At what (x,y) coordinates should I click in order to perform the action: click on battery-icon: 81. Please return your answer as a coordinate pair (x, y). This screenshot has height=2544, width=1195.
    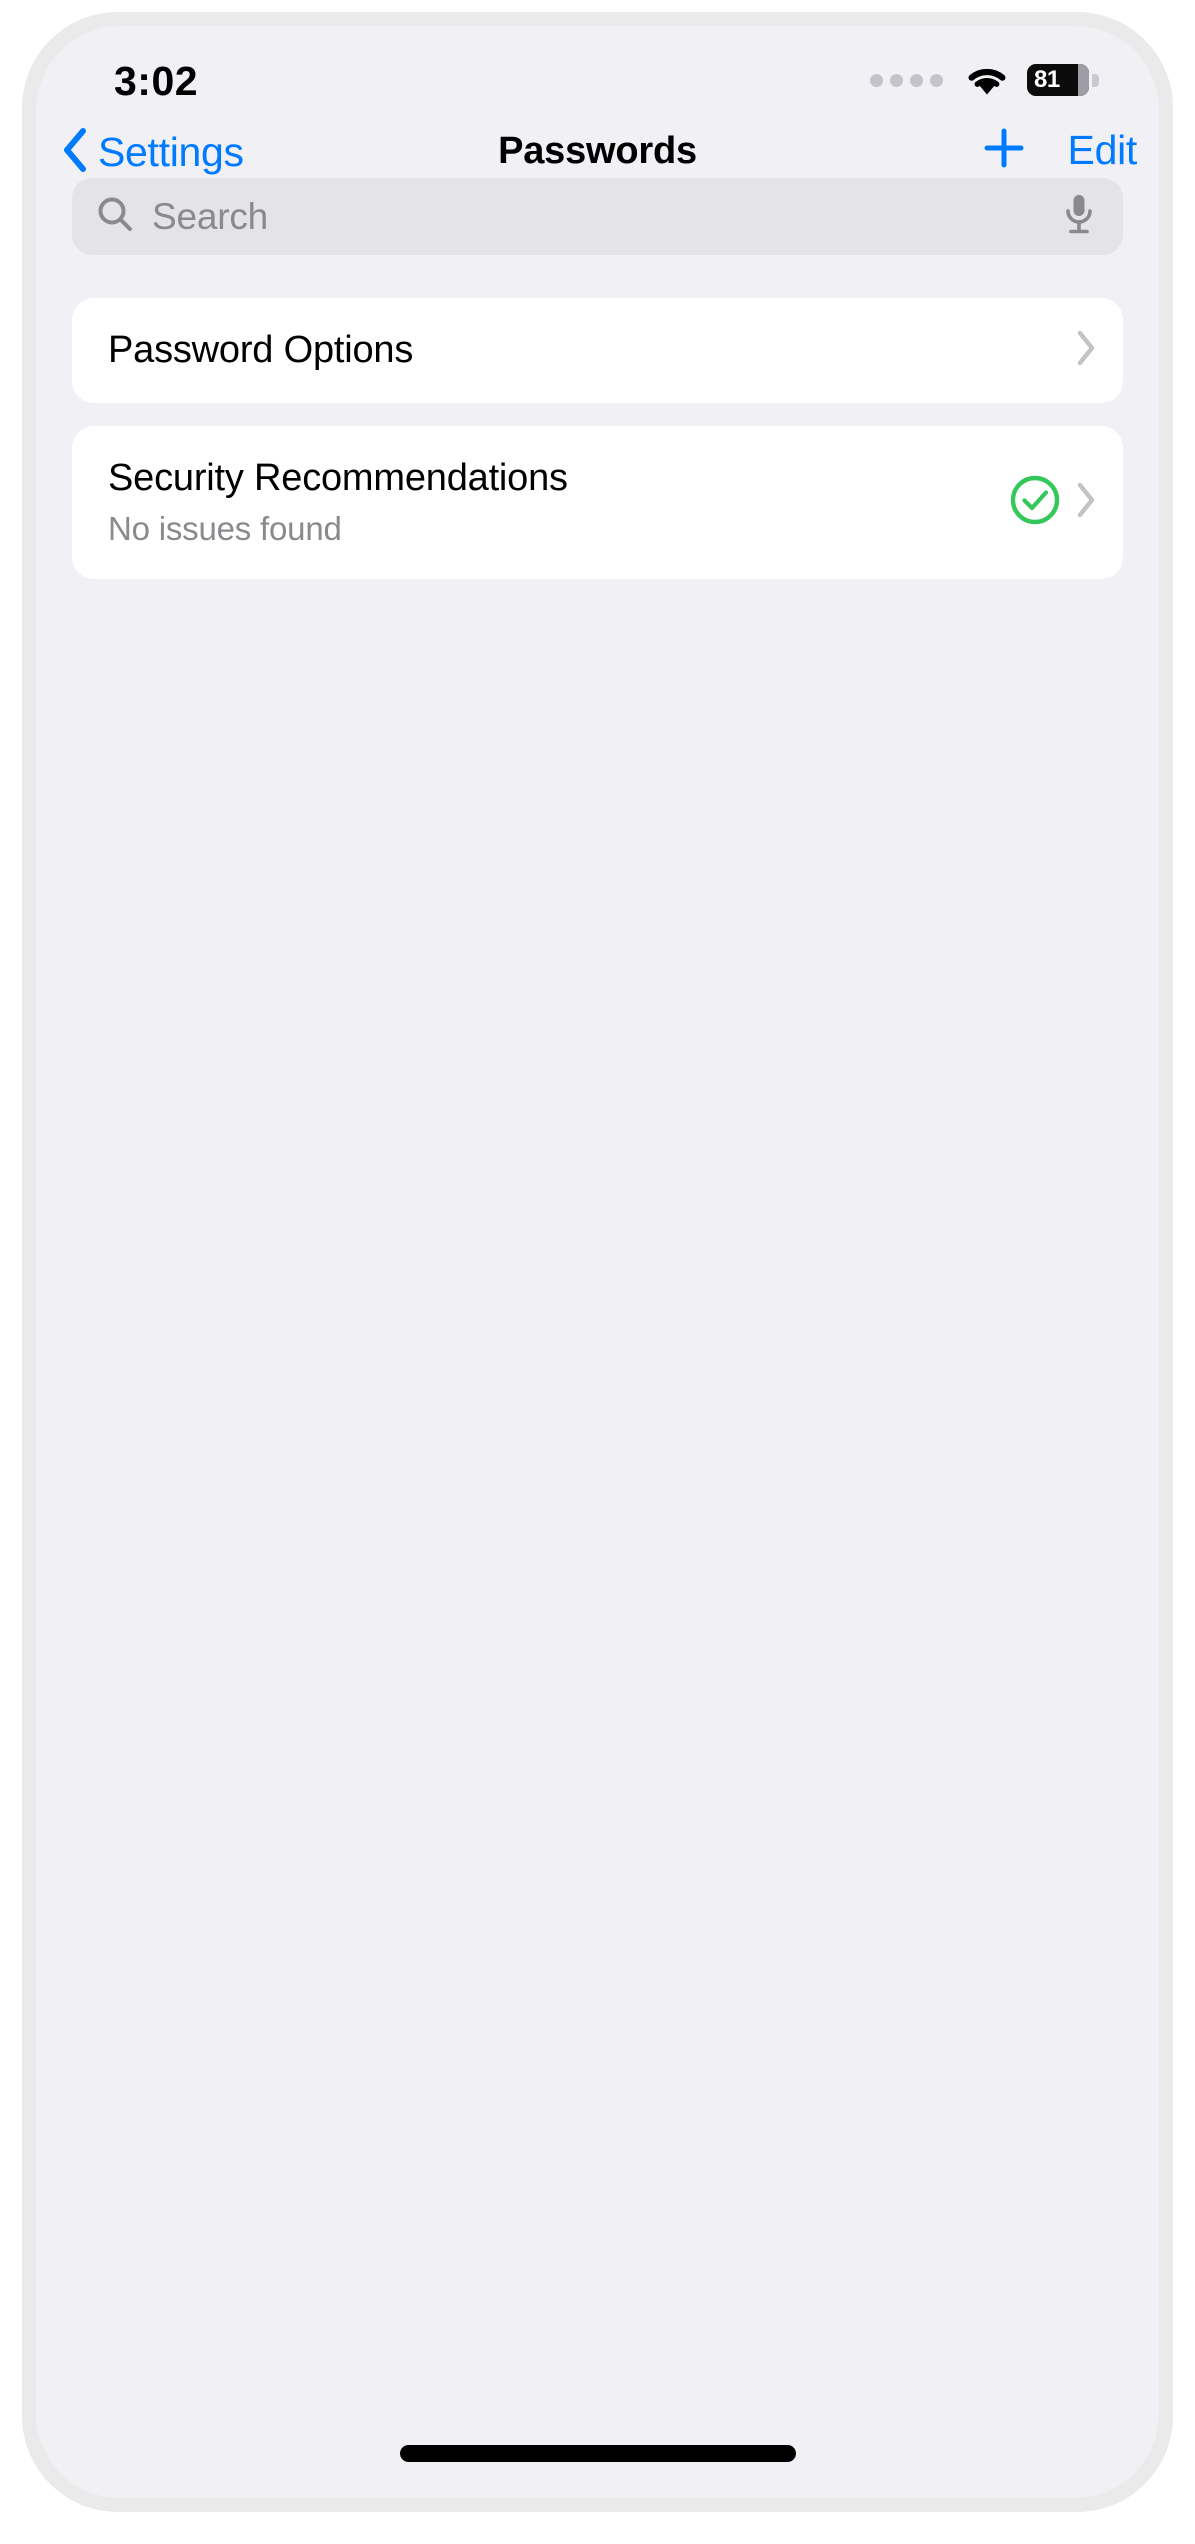
    Looking at the image, I should click on (1063, 80).